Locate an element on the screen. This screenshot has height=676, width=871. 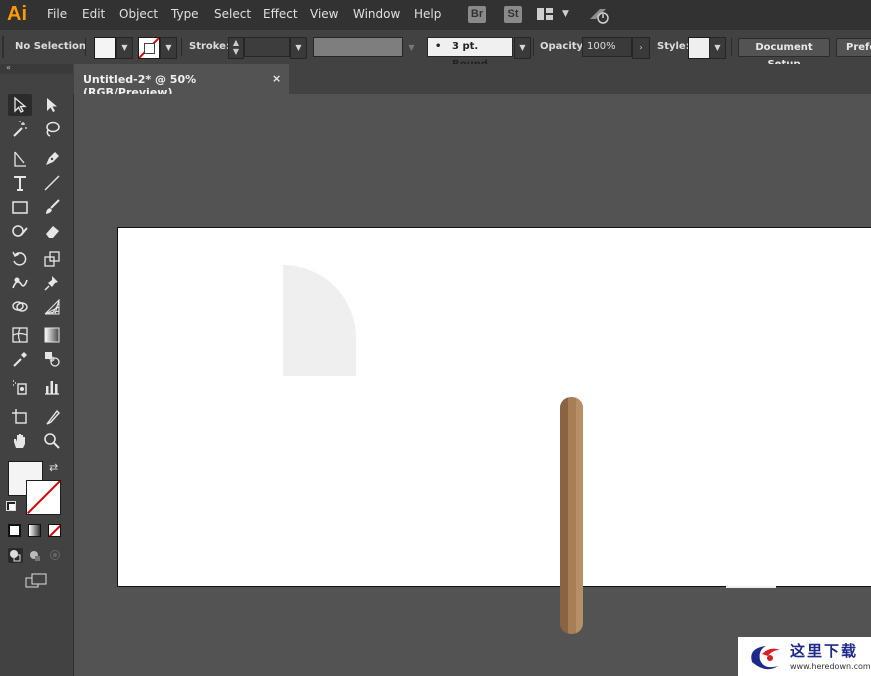
menu-view: View is located at coordinates (324, 14).